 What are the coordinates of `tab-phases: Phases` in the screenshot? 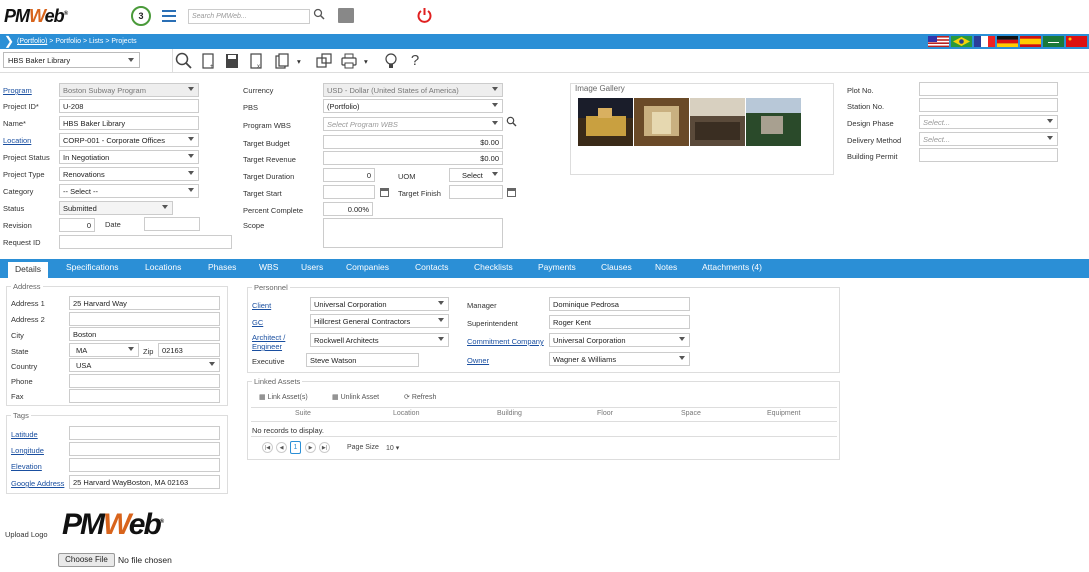 It's located at (222, 267).